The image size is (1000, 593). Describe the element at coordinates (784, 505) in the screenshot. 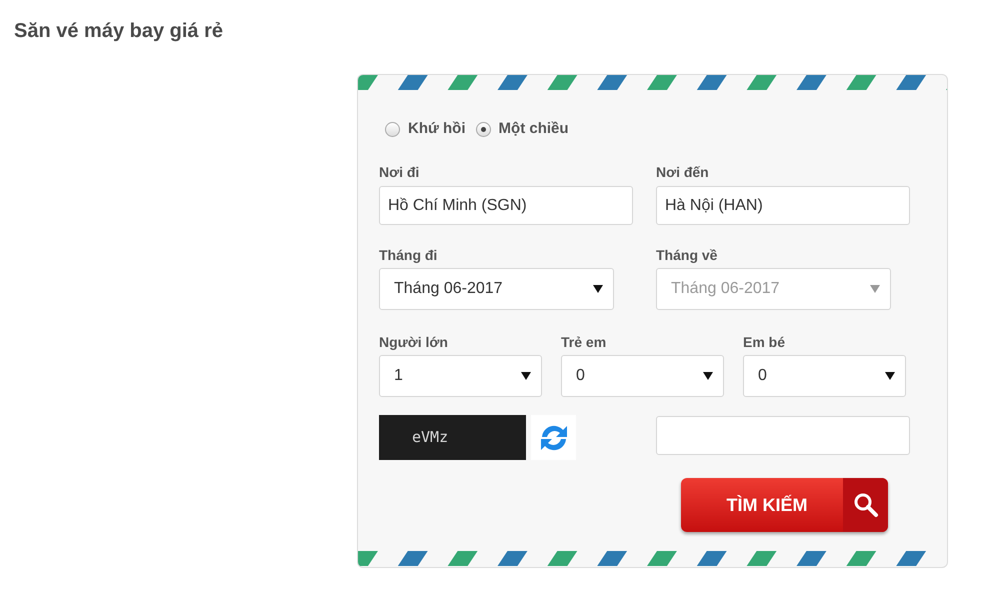

I see `search-button: TÌM KIẾM` at that location.